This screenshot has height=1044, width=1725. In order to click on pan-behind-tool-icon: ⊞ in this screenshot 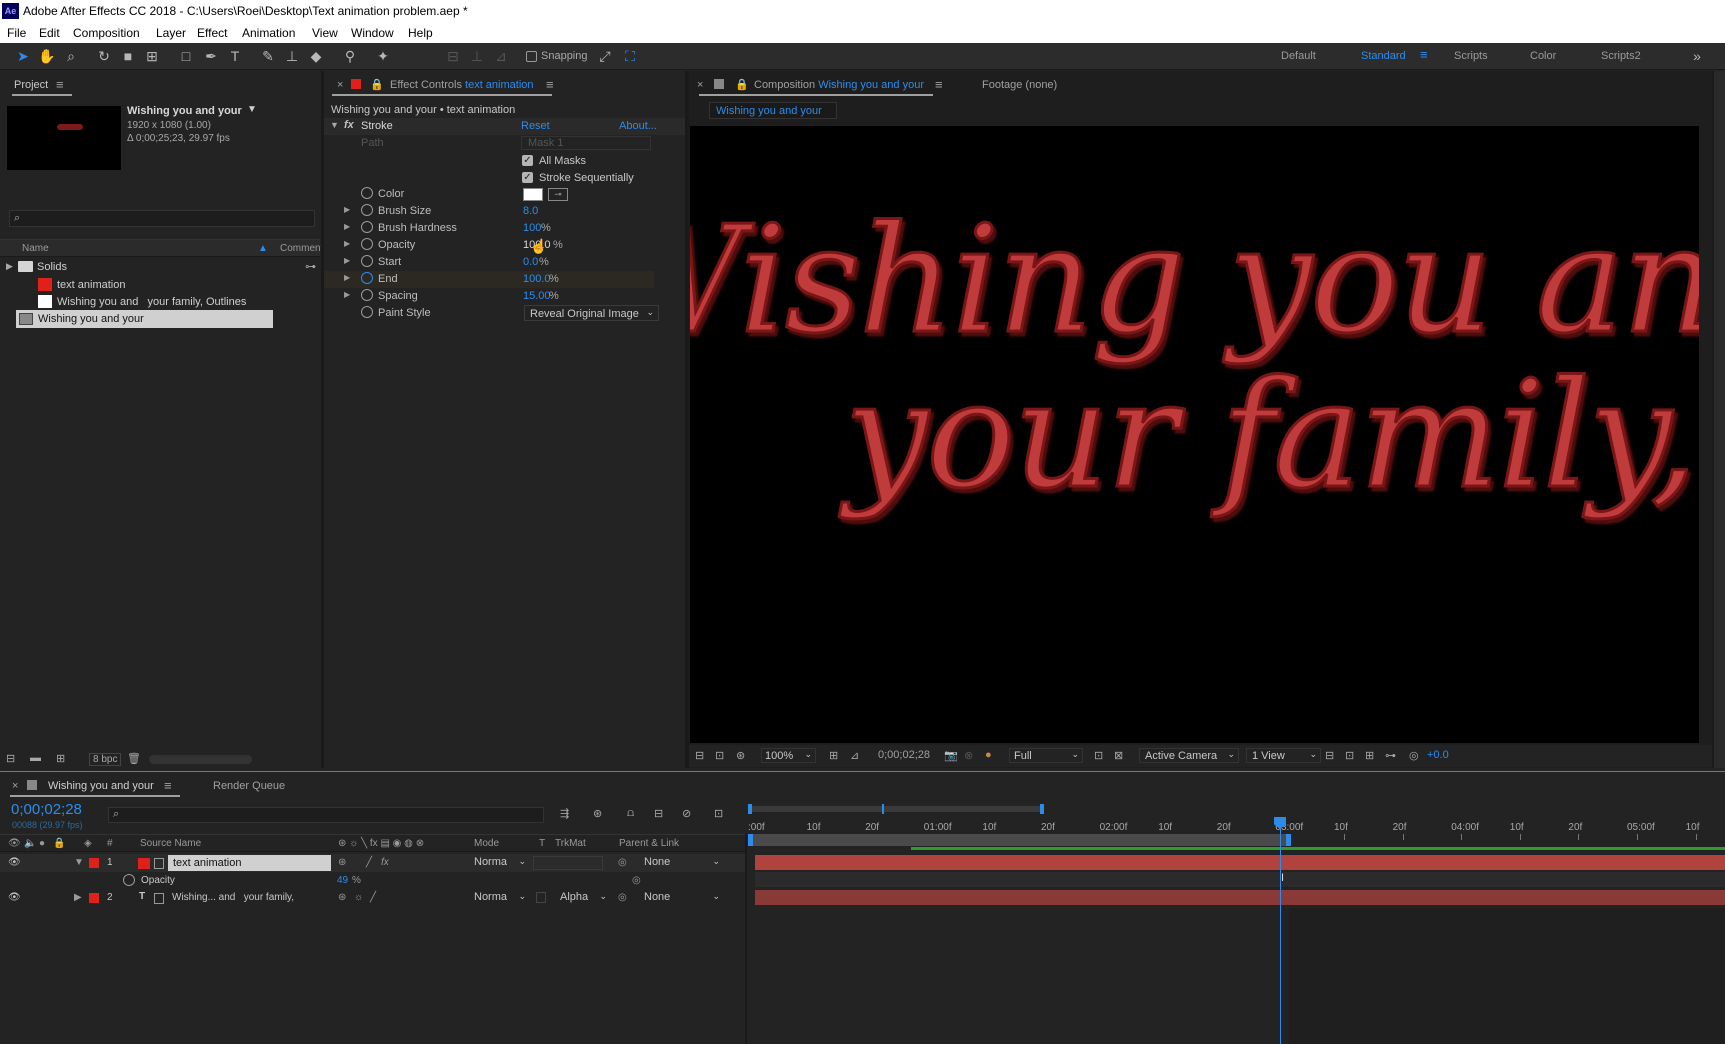, I will do `click(152, 56)`.